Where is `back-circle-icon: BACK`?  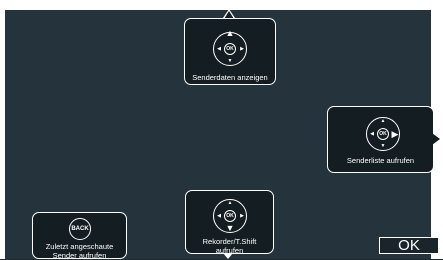 back-circle-icon: BACK is located at coordinates (80, 229).